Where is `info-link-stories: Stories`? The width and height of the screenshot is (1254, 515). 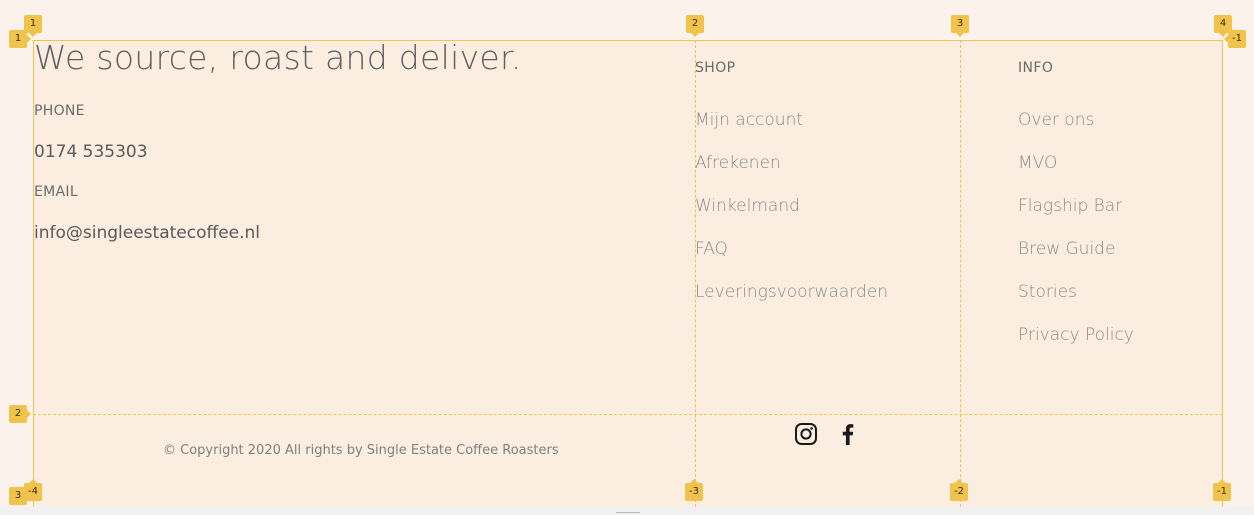 info-link-stories: Stories is located at coordinates (1047, 292).